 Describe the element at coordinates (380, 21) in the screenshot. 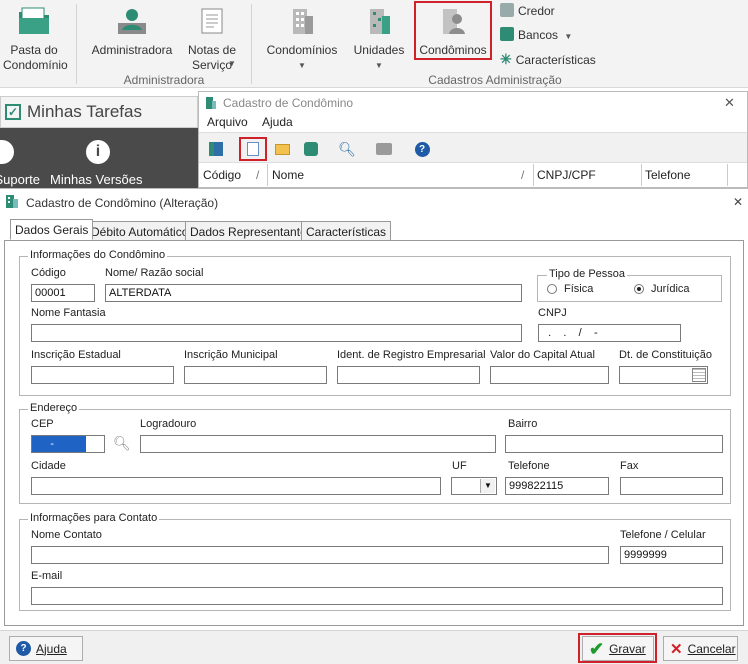

I see `units-building-icon` at that location.